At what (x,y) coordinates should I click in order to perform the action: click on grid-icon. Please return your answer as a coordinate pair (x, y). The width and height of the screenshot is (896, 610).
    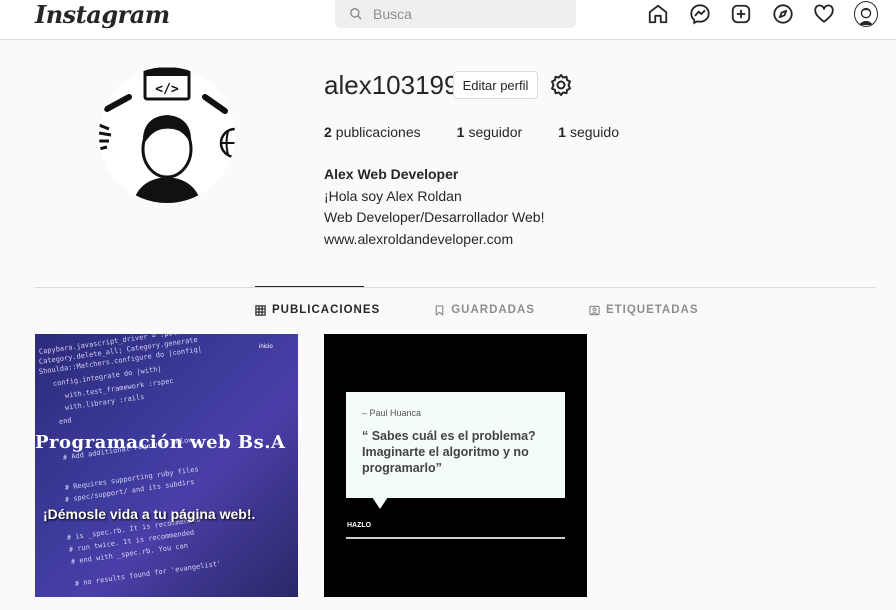
    Looking at the image, I should click on (260, 310).